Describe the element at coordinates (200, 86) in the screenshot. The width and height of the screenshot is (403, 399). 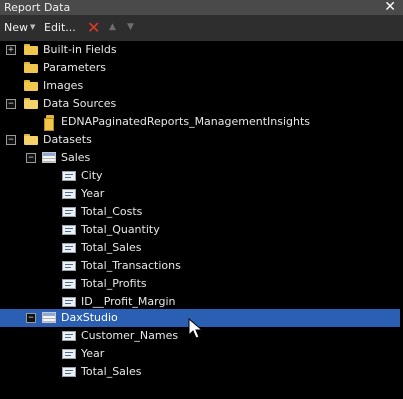
I see `tree-item-images: Images` at that location.